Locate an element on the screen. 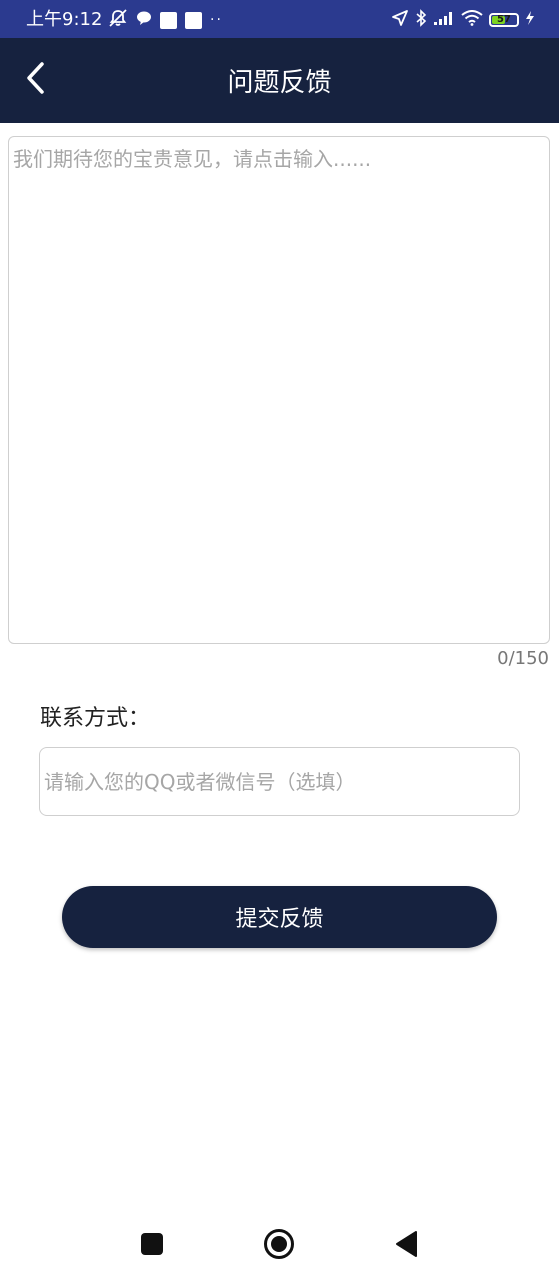 The image size is (559, 1280). recents-square-icon is located at coordinates (152, 1246).